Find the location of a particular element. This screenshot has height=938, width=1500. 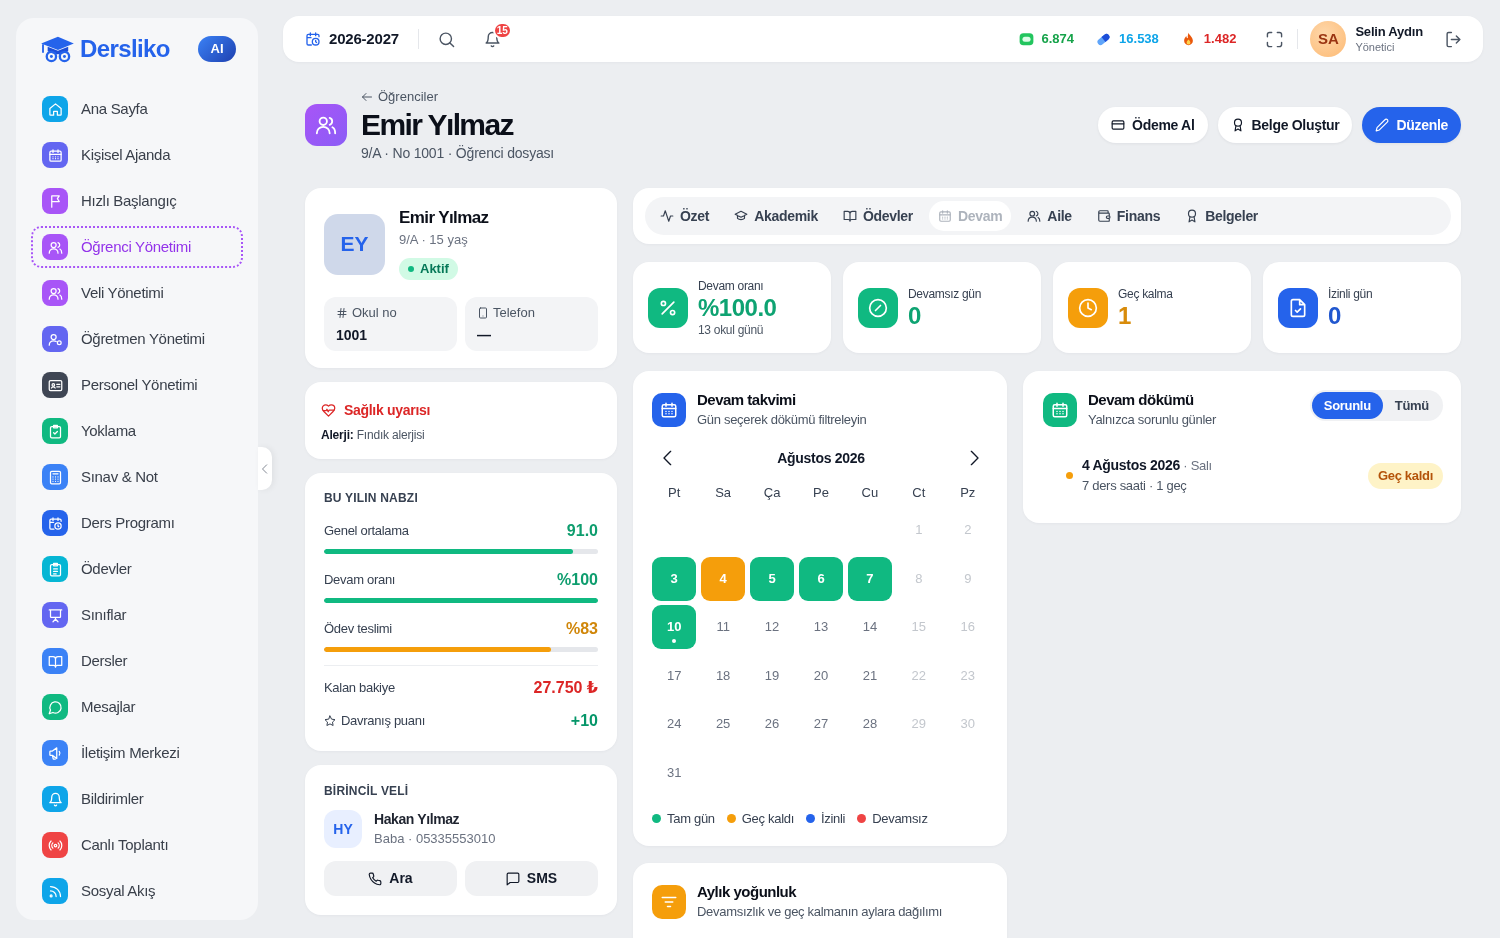

sidebar-item: Yoklama is located at coordinates (137, 431).